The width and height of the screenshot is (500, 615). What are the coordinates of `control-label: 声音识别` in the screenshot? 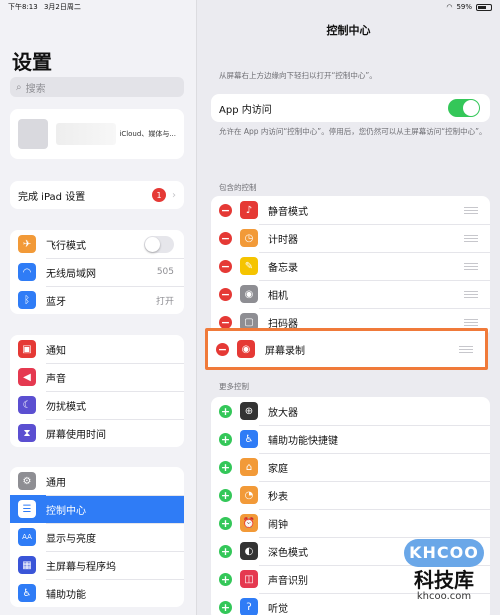 It's located at (288, 581).